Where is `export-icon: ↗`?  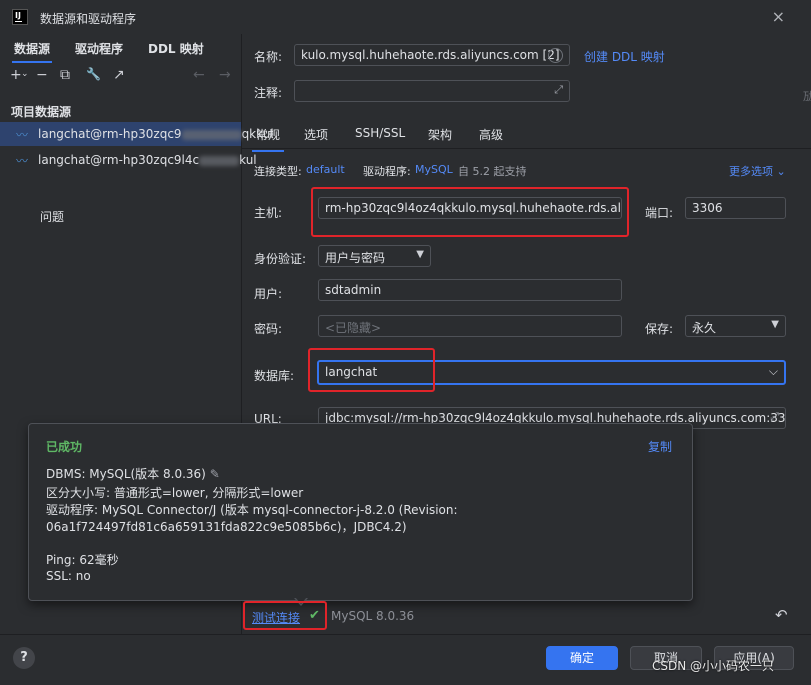 export-icon: ↗ is located at coordinates (119, 75).